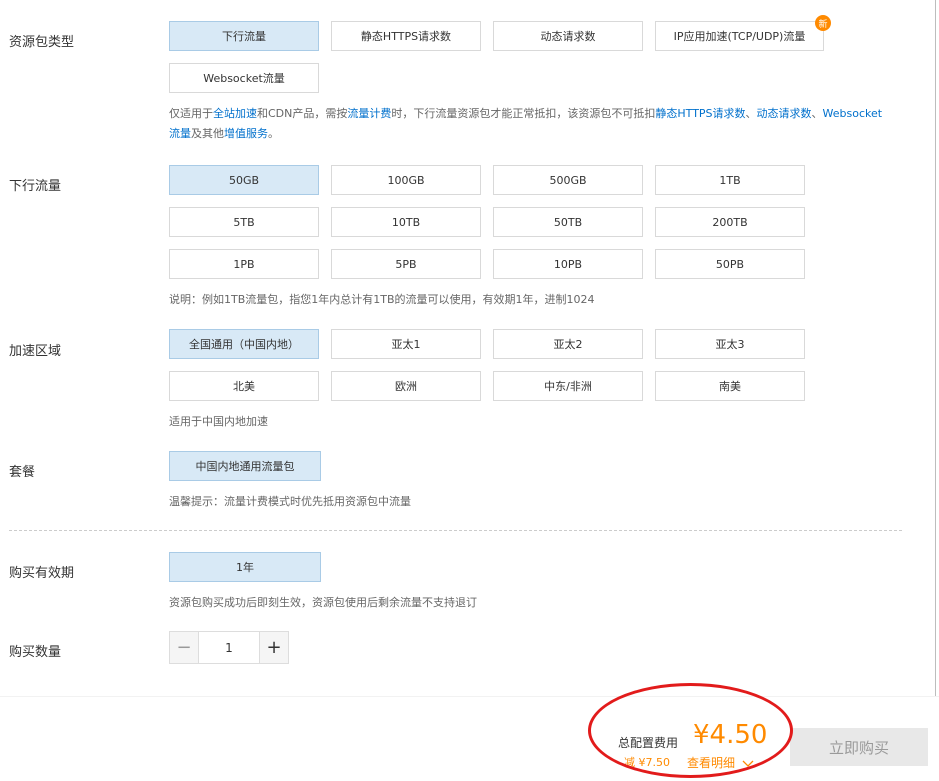 The height and width of the screenshot is (781, 939). What do you see at coordinates (730, 180) in the screenshot?
I see `traffic-option-1tb: 1TB` at bounding box center [730, 180].